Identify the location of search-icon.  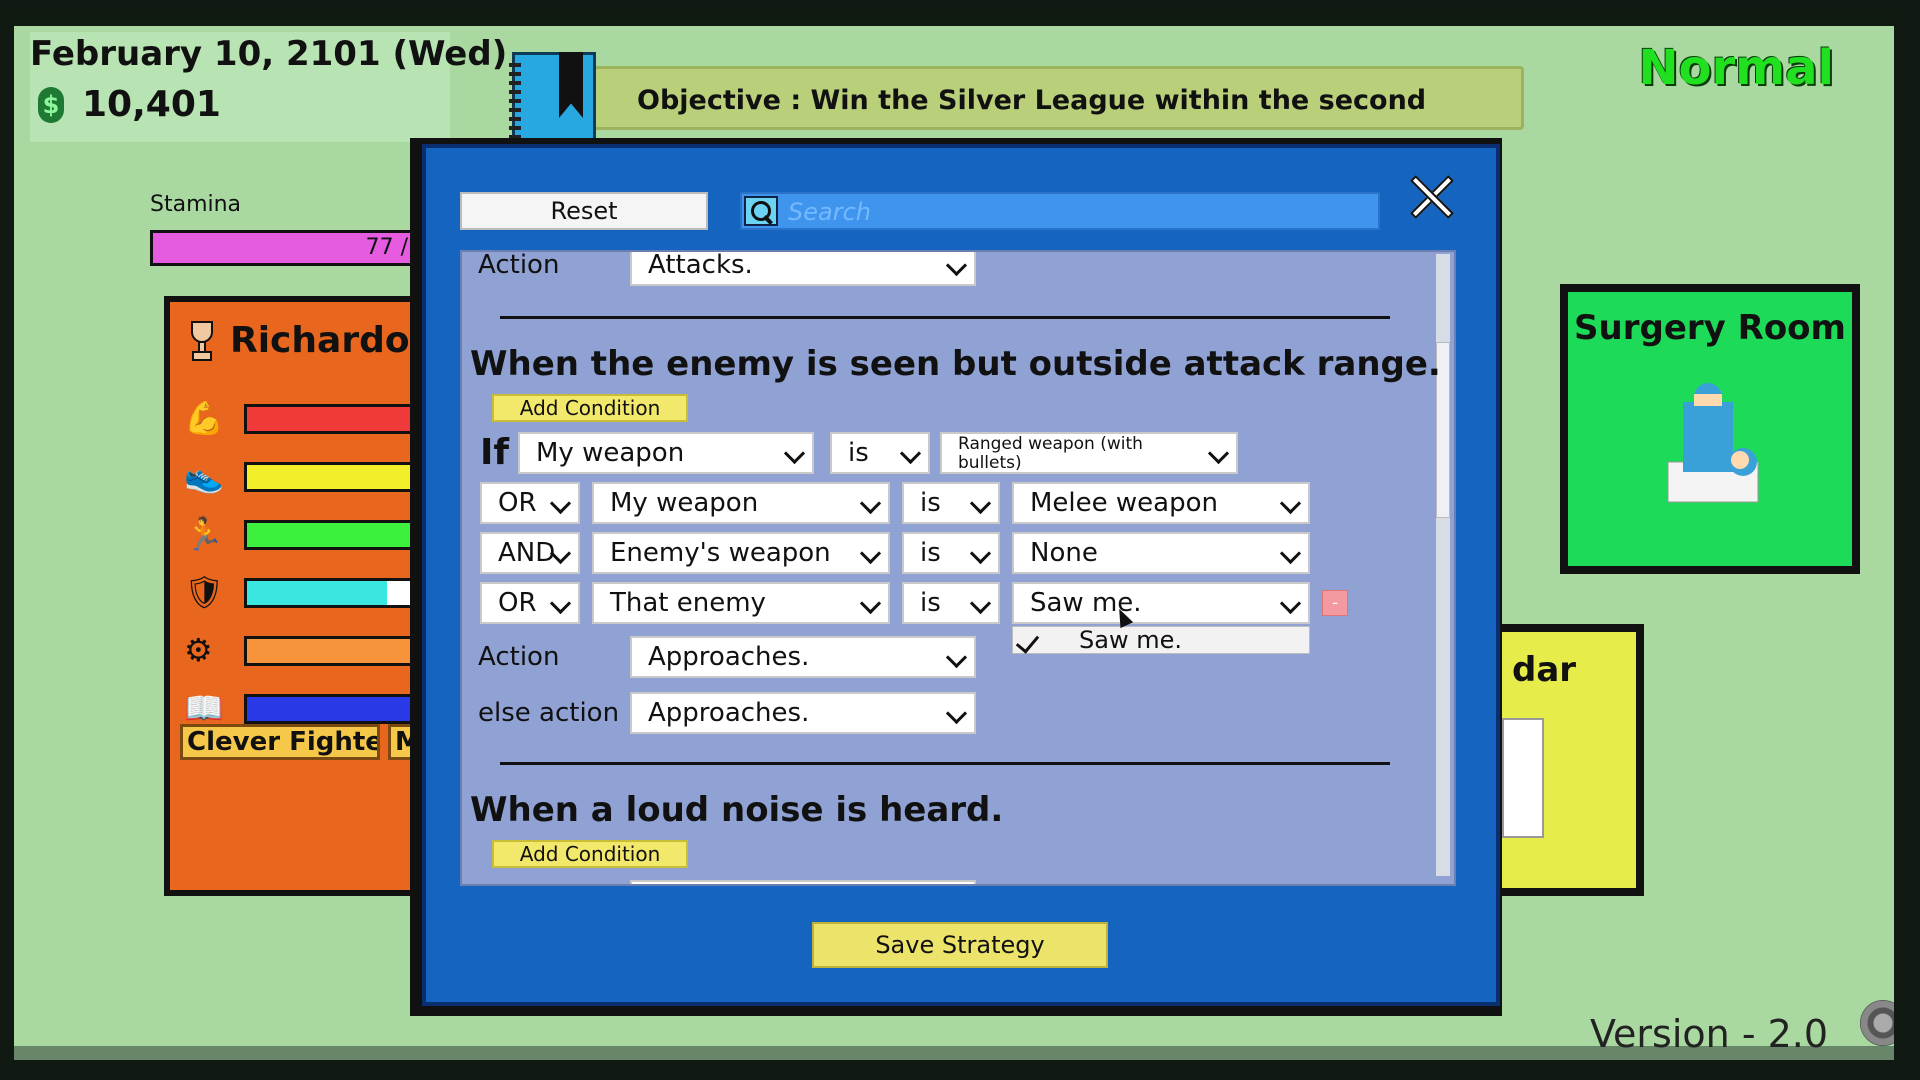
(761, 211).